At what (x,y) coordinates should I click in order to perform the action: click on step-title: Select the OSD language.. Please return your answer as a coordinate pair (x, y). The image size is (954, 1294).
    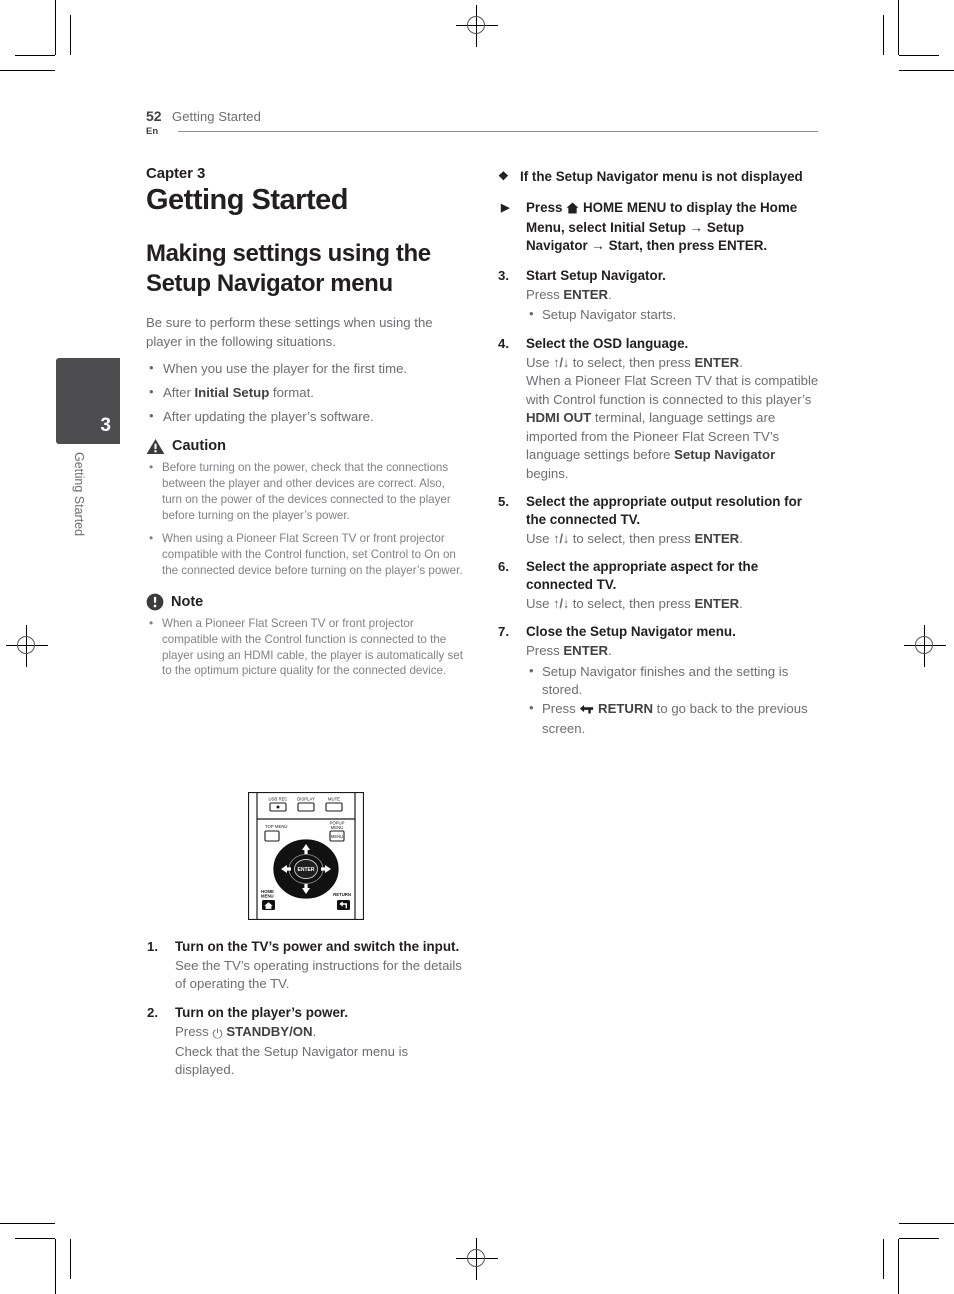
    Looking at the image, I should click on (672, 344).